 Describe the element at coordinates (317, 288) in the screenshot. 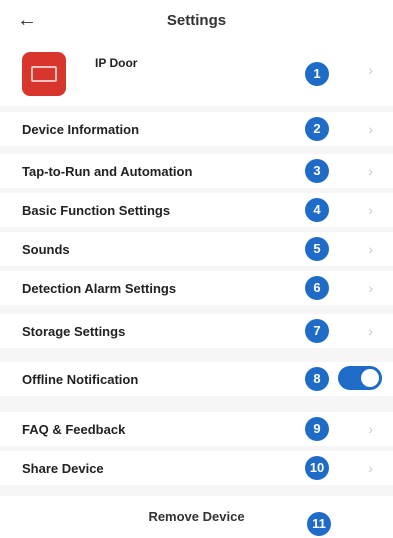

I see `annotation-badge-6: 6` at that location.